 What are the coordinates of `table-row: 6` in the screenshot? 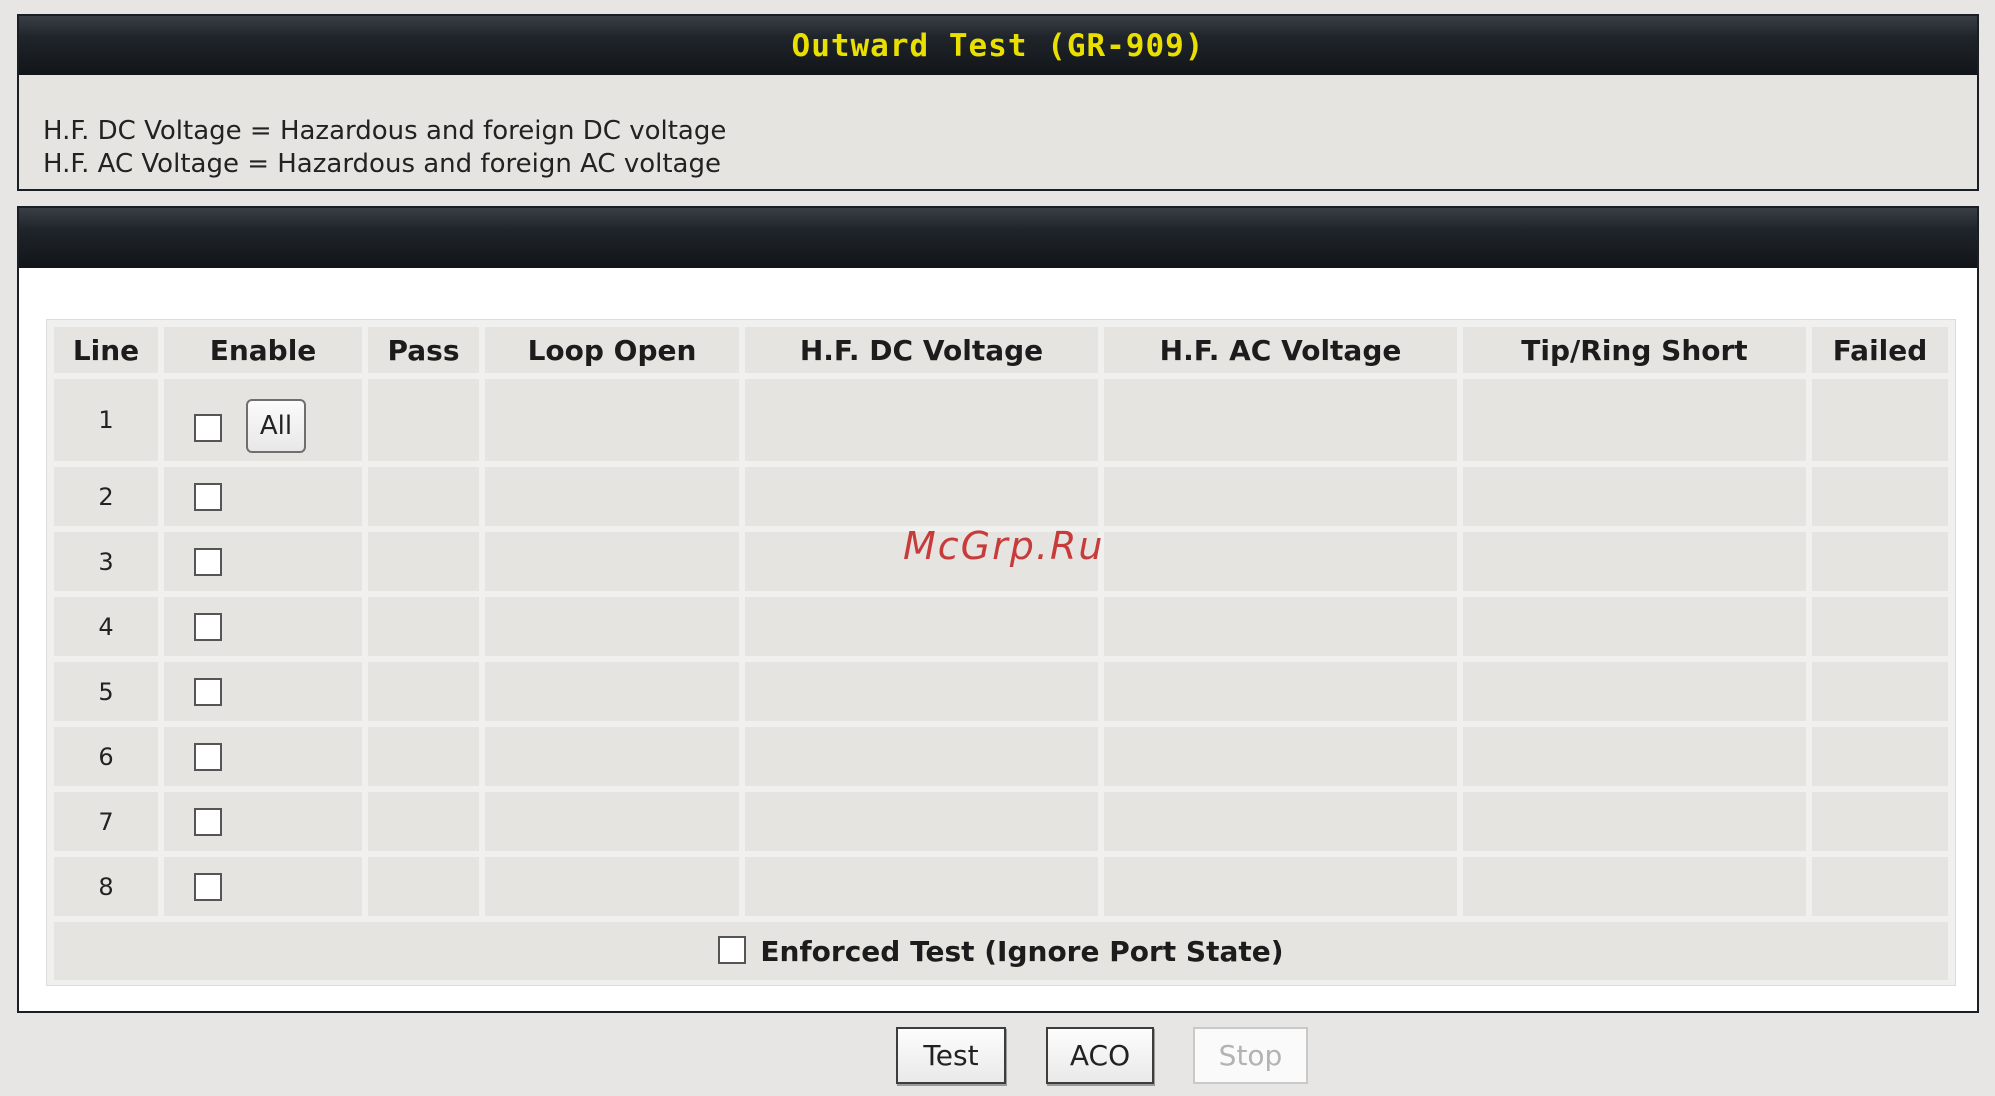 It's located at (1001, 756).